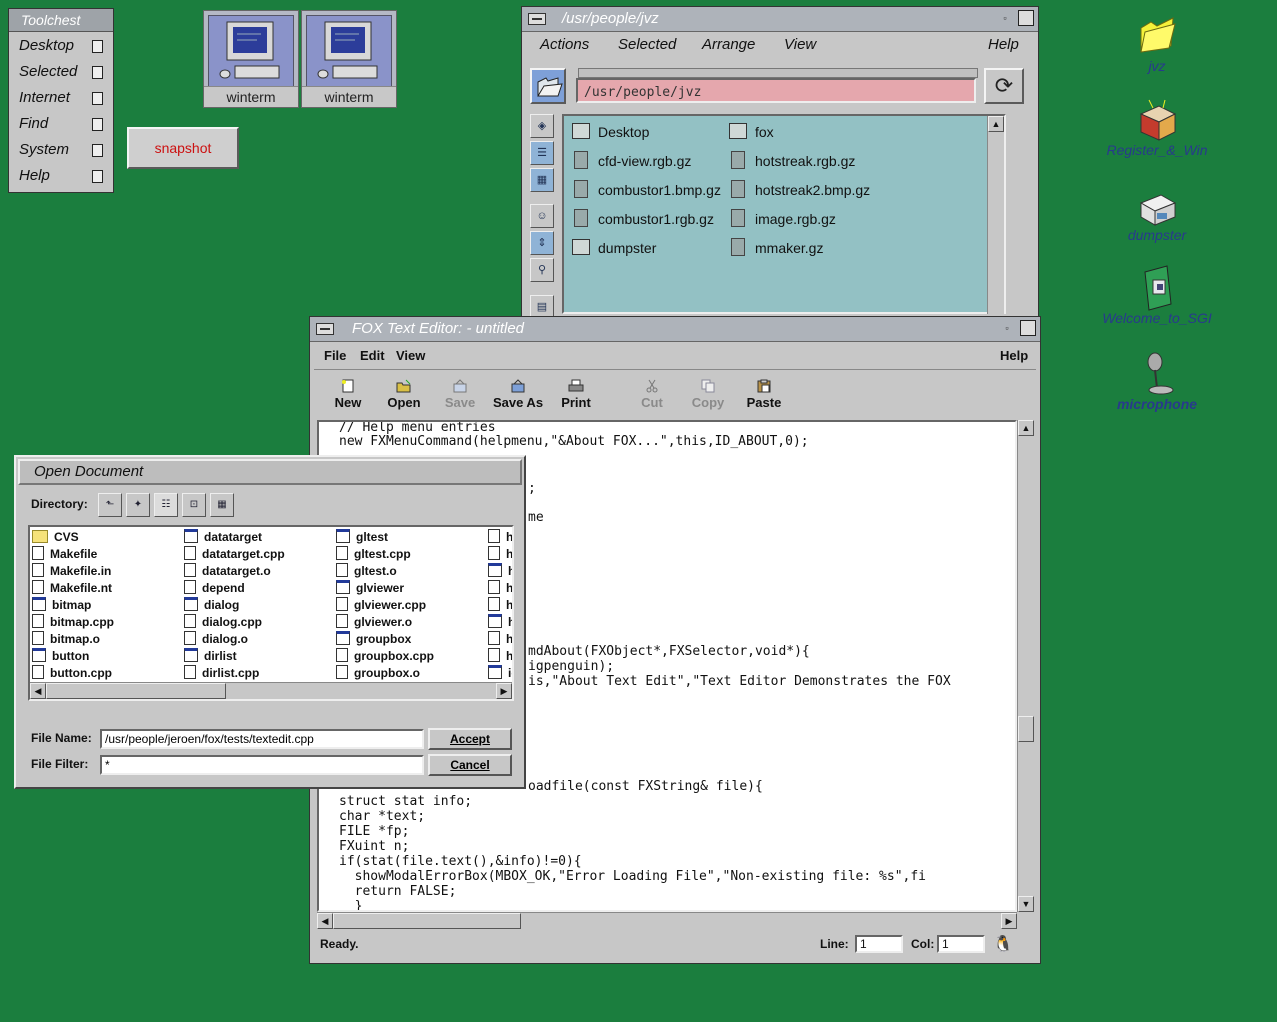 Image resolution: width=1277 pixels, height=1022 pixels. I want to click on file-item: Makefile, so click(64, 554).